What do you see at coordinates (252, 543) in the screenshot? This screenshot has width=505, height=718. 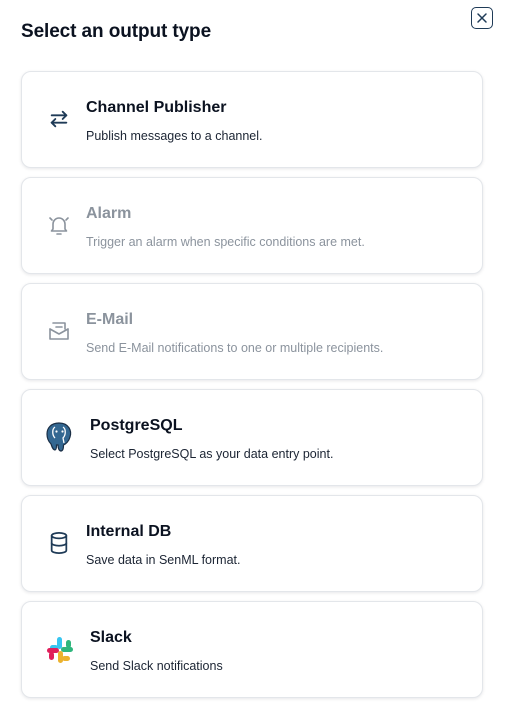 I see `option-internal-db: Internal DB Save data in SenML format.` at bounding box center [252, 543].